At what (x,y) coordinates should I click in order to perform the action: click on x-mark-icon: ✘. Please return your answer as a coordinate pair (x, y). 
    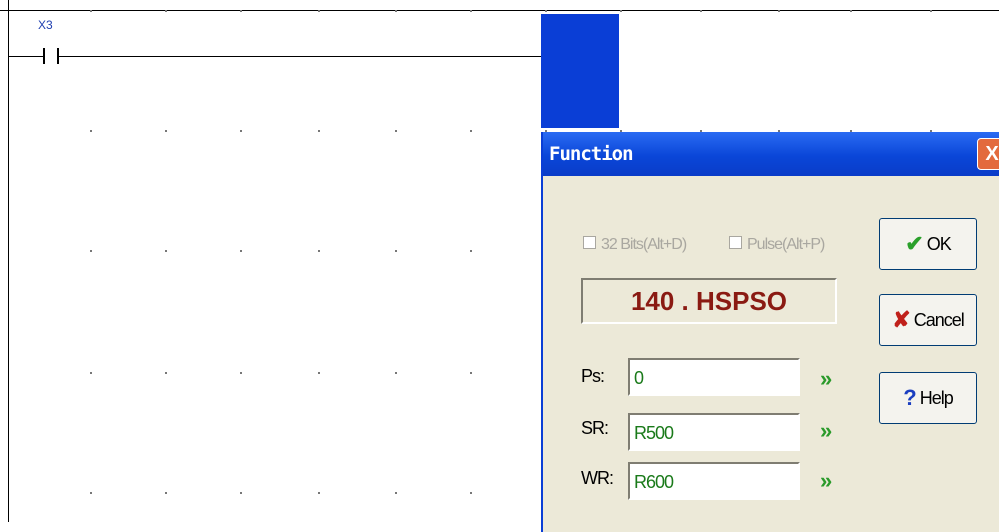
    Looking at the image, I should click on (901, 319).